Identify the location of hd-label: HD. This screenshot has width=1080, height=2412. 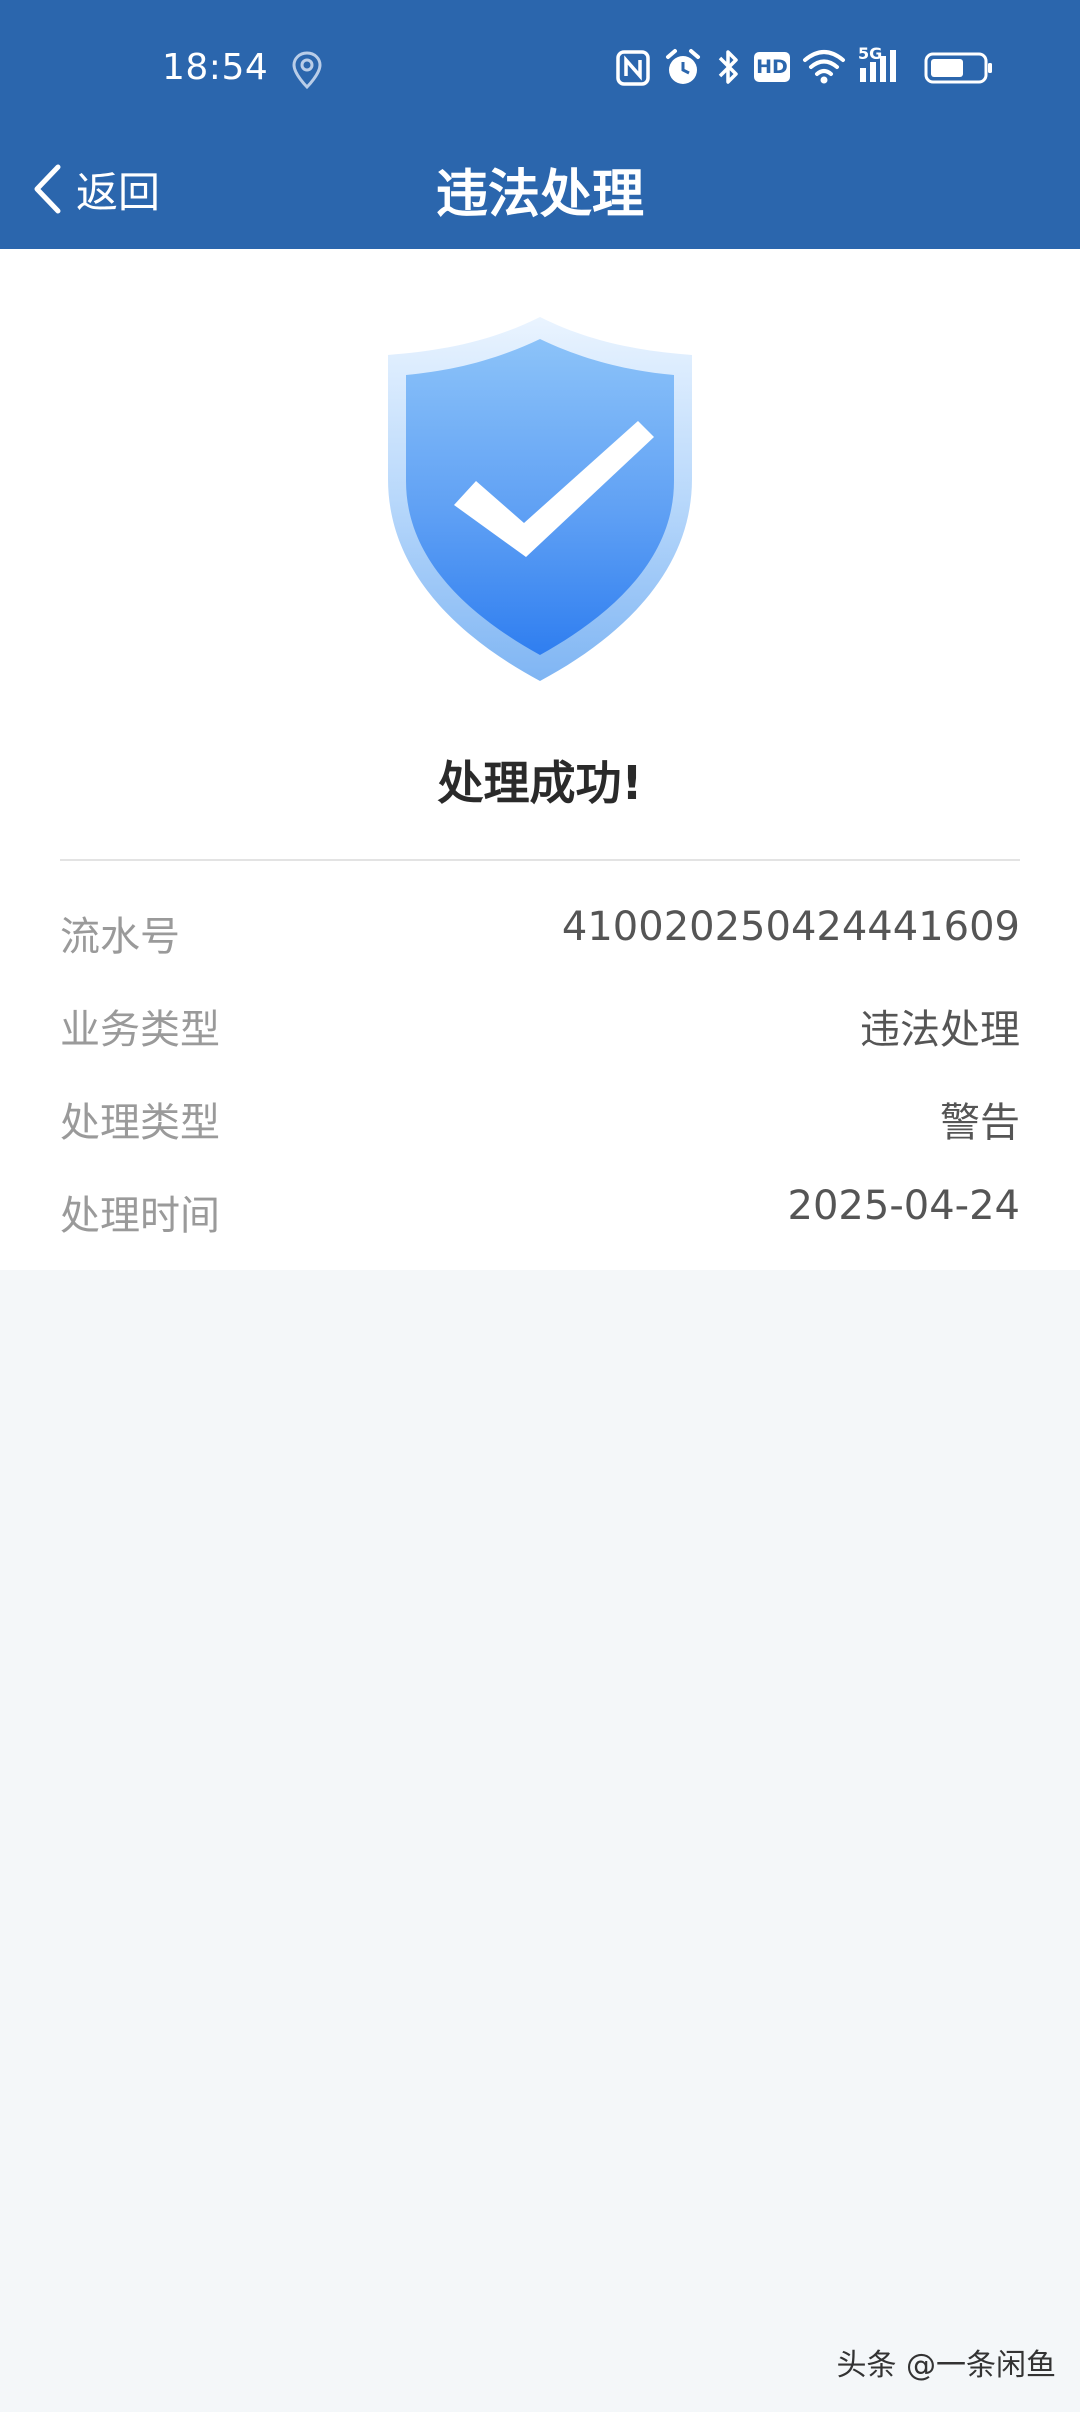
(772, 67).